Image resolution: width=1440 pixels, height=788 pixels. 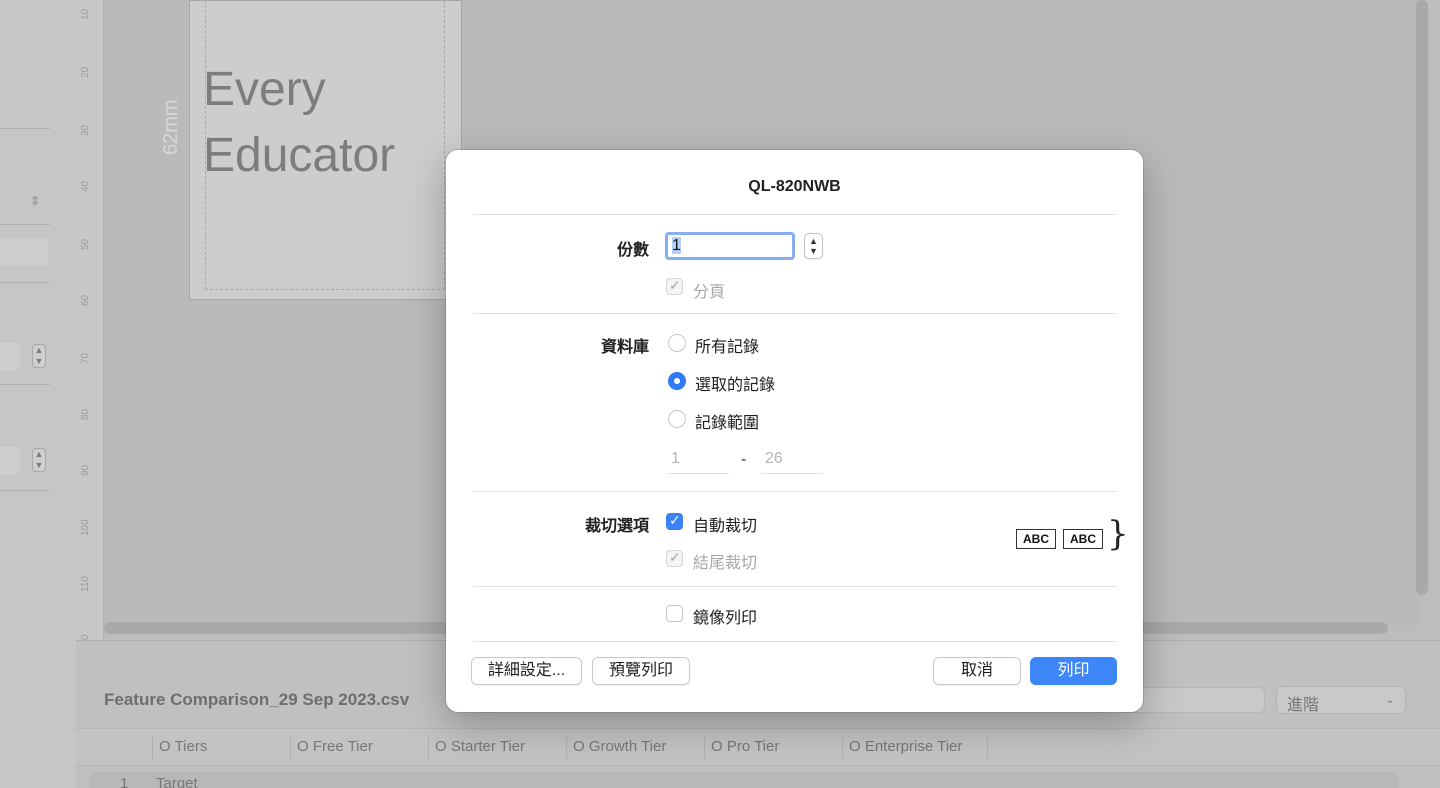 I want to click on range-to-input: 26, so click(x=792, y=462).